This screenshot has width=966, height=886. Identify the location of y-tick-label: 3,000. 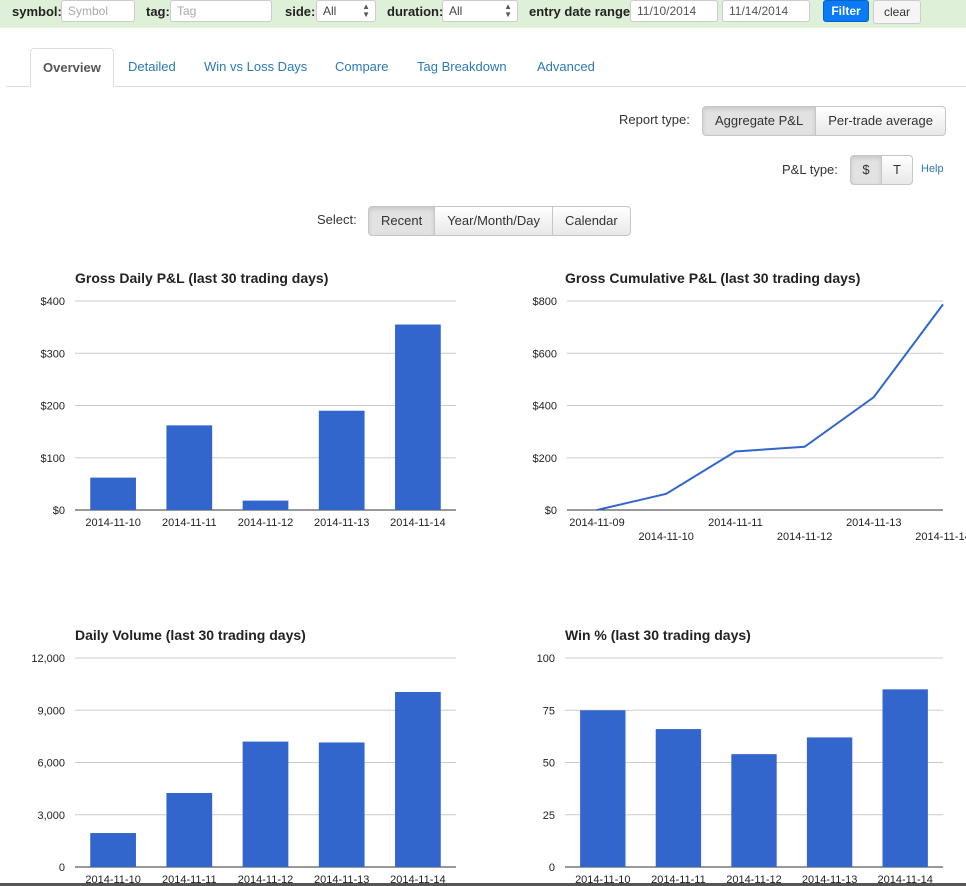
(51, 816).